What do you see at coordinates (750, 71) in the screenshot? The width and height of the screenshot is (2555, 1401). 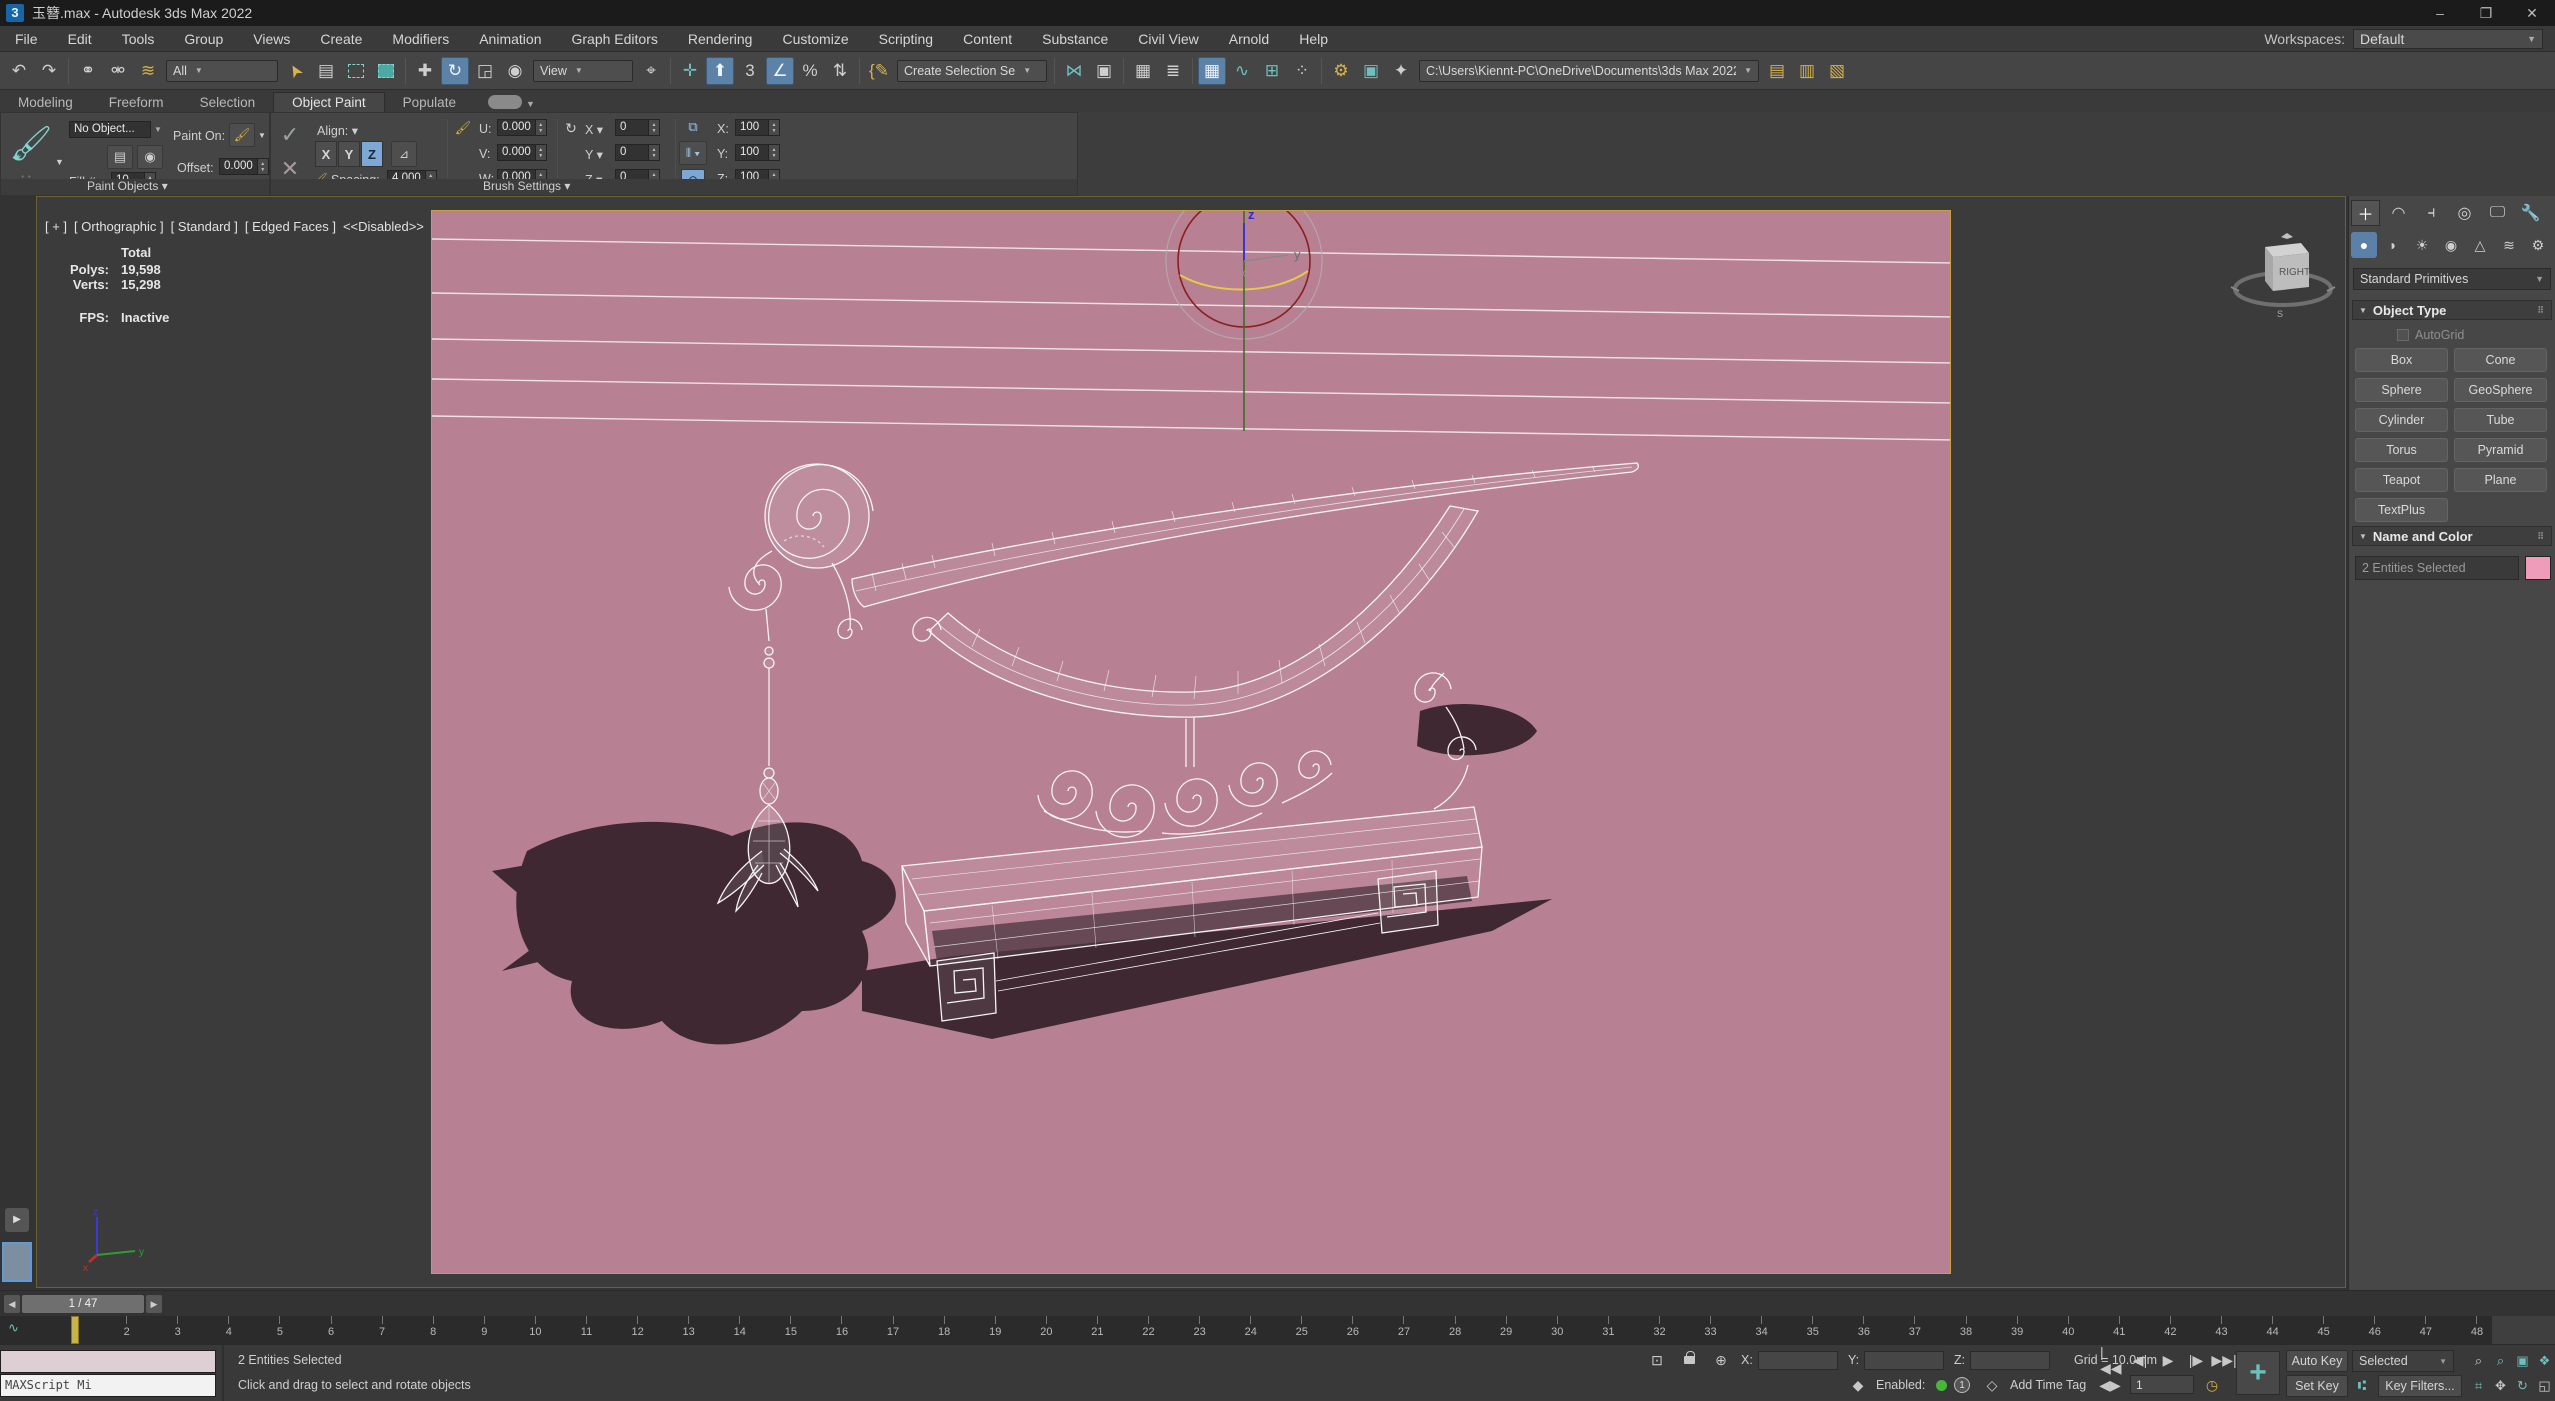 I see `snaps-toggle-3d-icon` at bounding box center [750, 71].